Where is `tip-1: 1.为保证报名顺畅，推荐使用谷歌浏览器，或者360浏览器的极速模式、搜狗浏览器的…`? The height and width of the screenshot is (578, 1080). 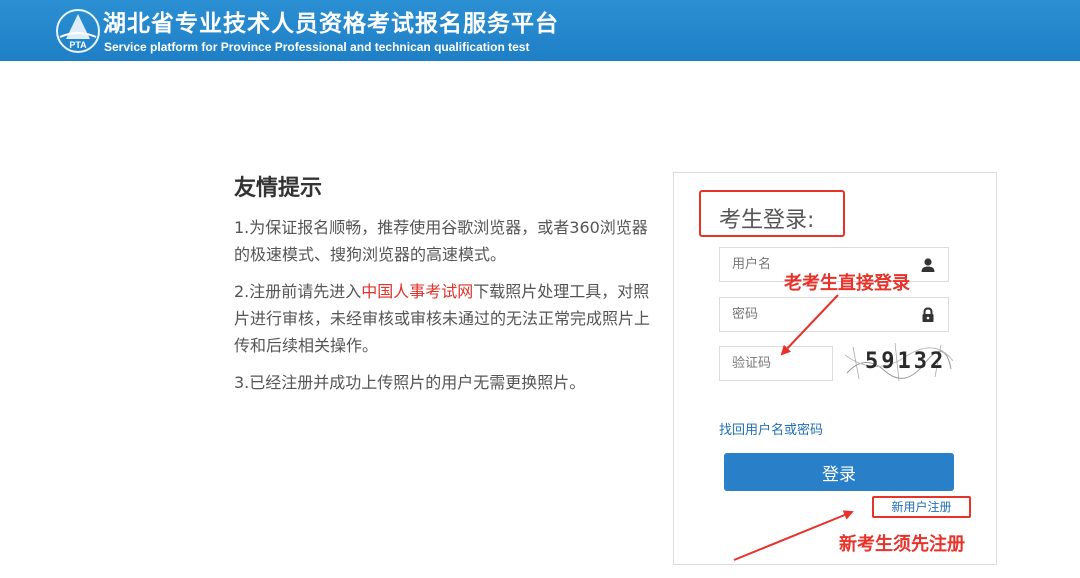 tip-1: 1.为保证报名顺畅，推荐使用谷歌浏览器，或者360浏览器的极速模式、搜狗浏览器的… is located at coordinates (441, 241).